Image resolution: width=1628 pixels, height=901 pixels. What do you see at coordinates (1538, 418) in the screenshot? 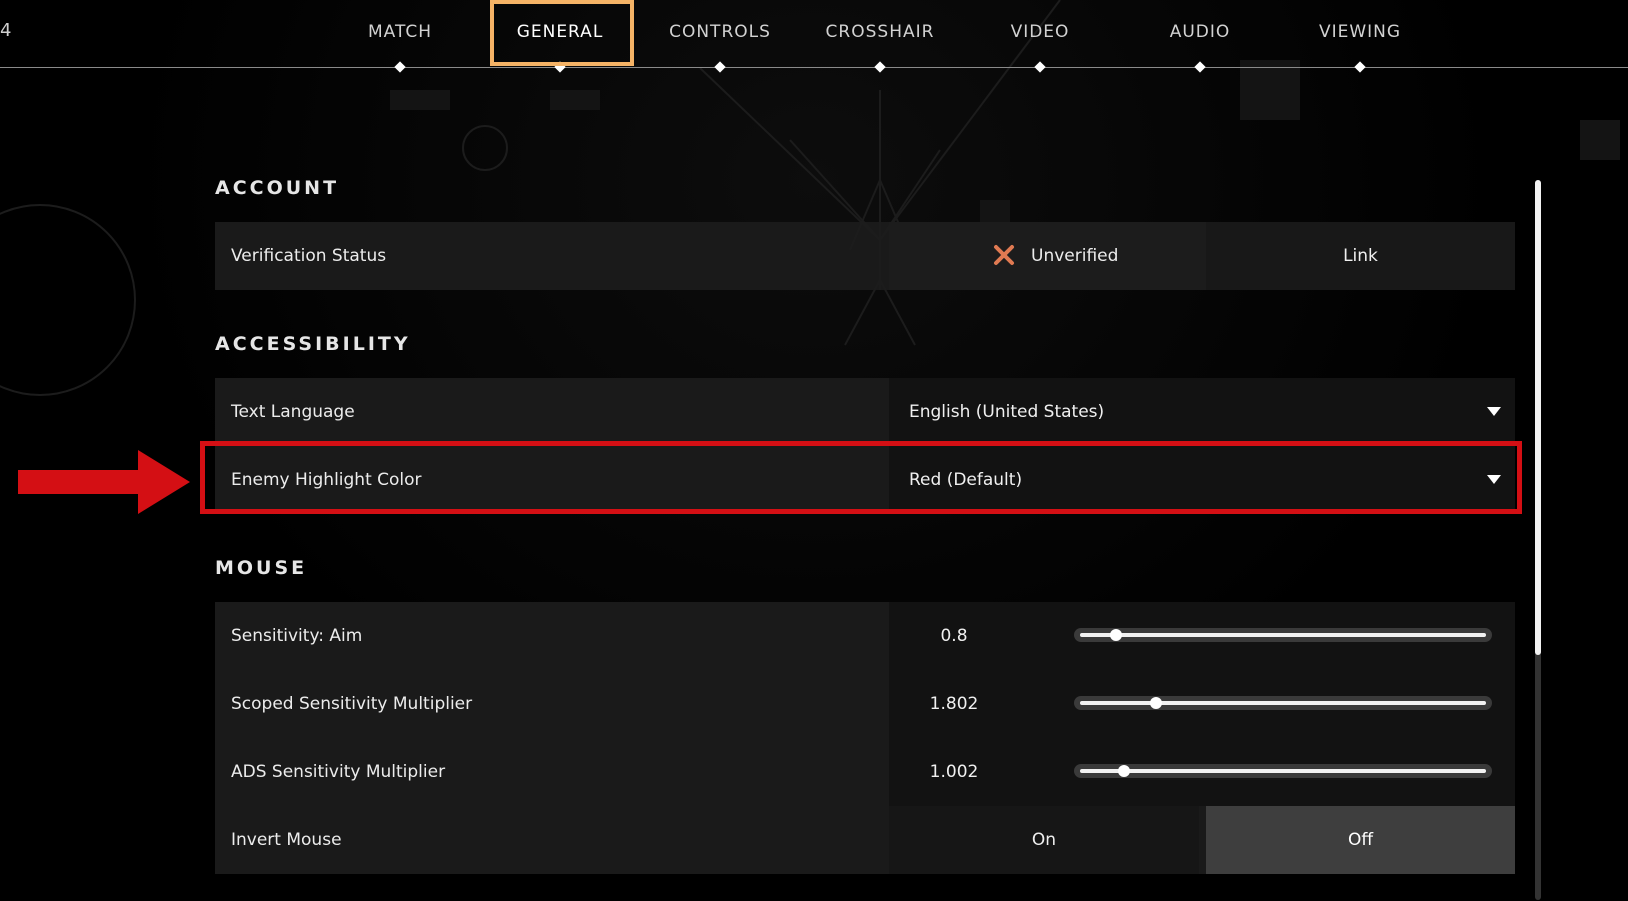
I see `scrollbar-thumb` at bounding box center [1538, 418].